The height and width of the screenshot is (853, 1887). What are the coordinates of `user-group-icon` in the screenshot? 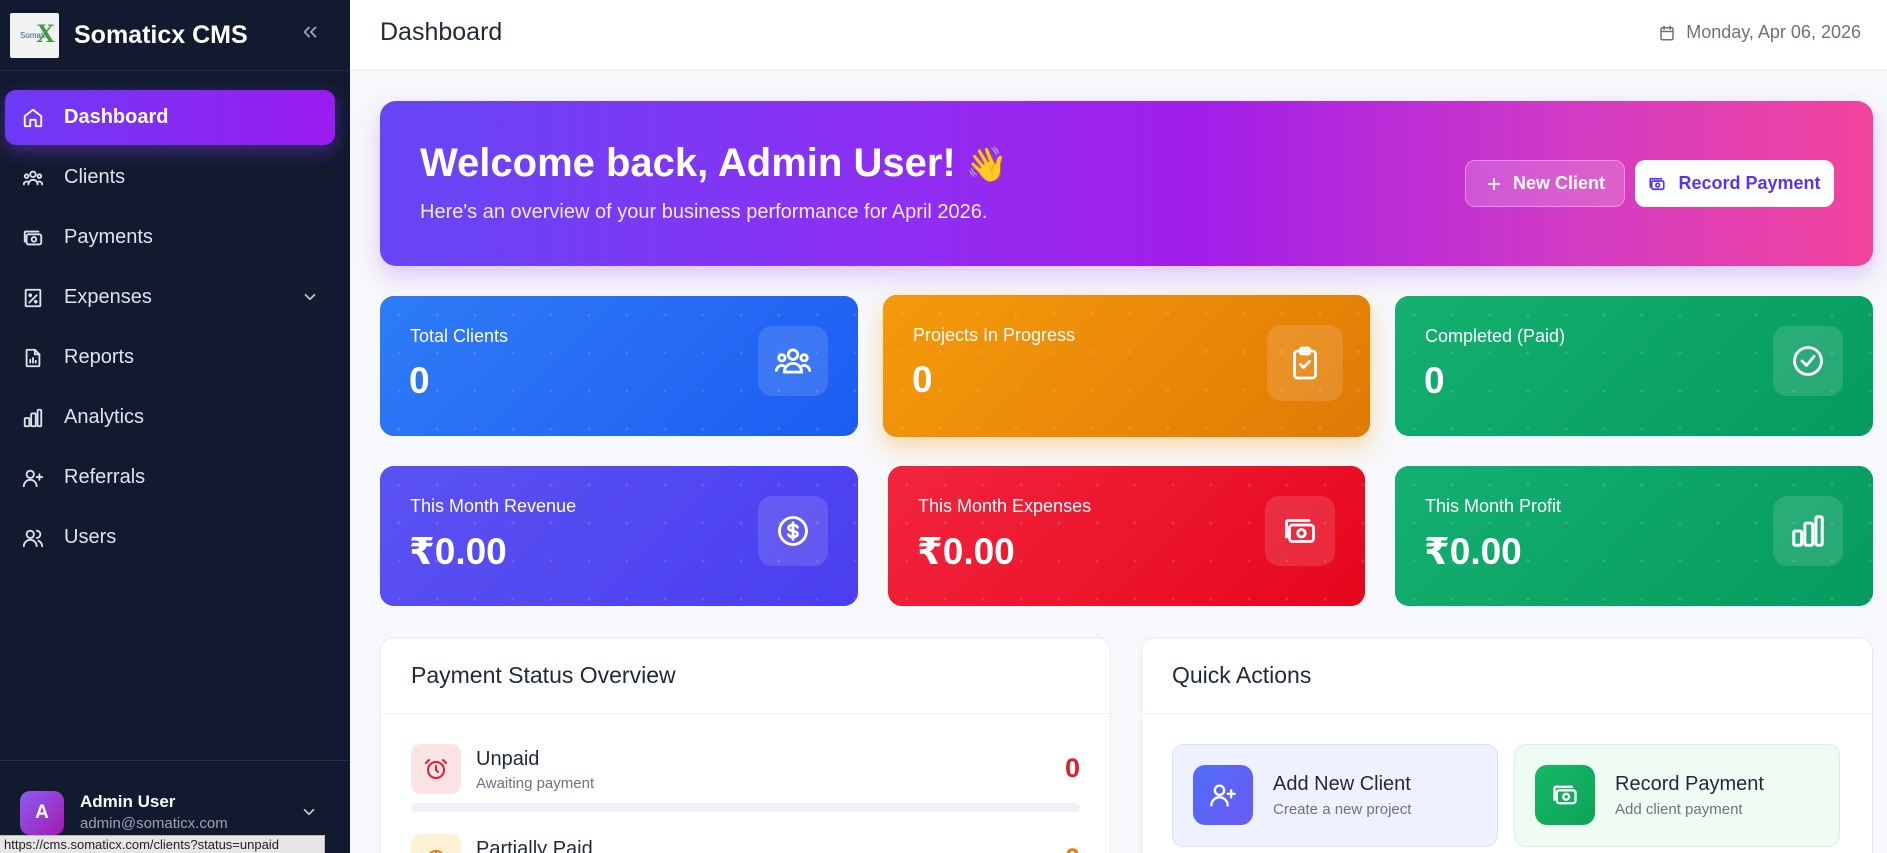 It's located at (33, 538).